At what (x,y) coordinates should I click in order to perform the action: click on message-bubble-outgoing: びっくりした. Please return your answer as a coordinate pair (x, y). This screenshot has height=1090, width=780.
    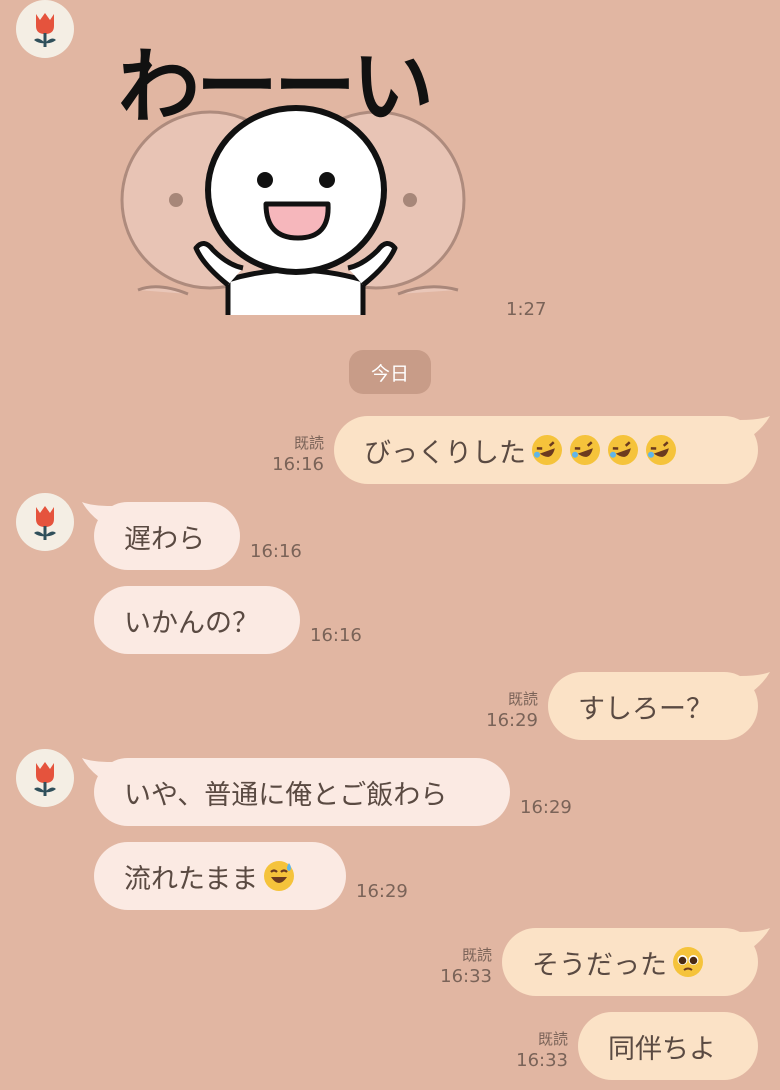
    Looking at the image, I should click on (546, 450).